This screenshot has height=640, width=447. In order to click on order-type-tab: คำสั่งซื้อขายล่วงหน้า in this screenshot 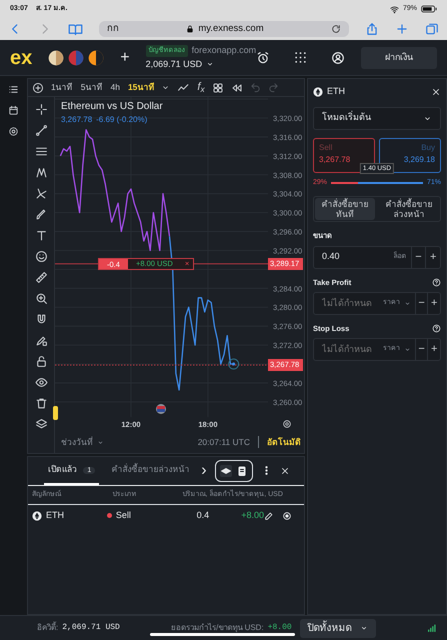, I will do `click(409, 209)`.